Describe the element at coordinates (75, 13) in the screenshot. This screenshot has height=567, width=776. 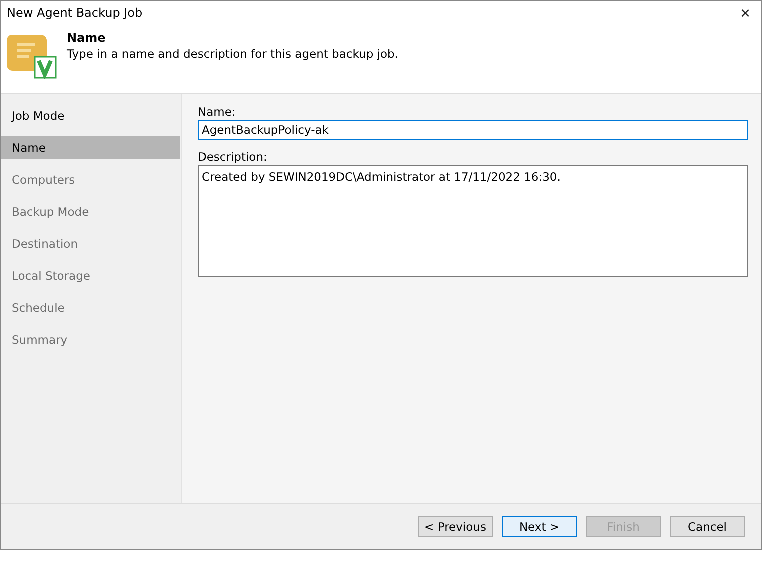
I see `window-title: New Agent Backup Job` at that location.